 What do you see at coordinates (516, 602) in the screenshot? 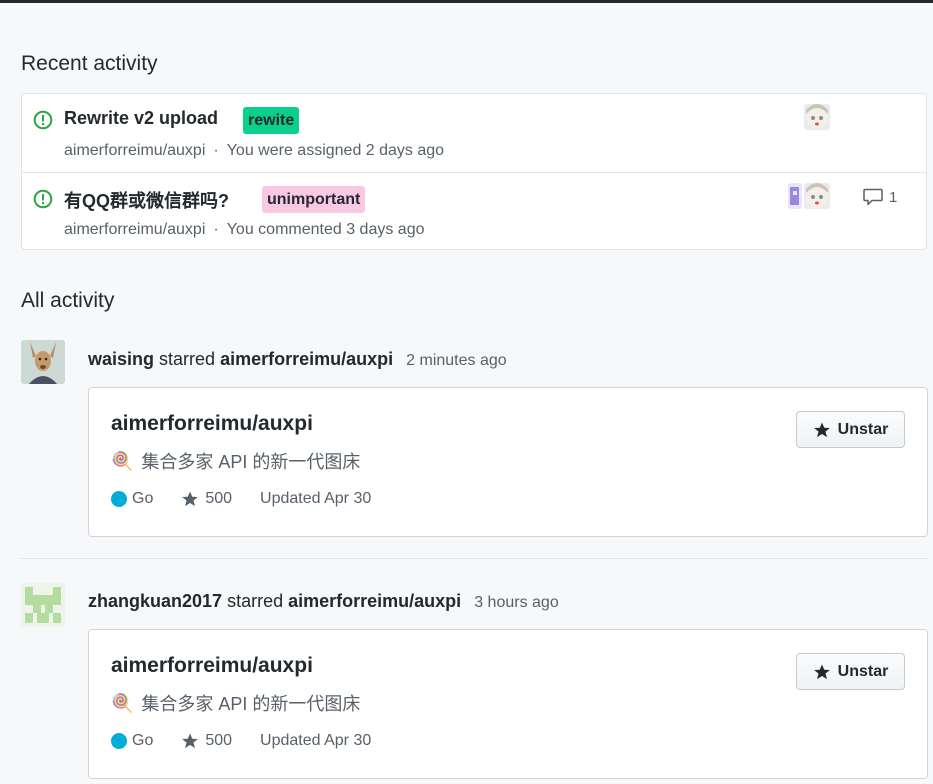
I see `event-time: 3 hours ago` at bounding box center [516, 602].